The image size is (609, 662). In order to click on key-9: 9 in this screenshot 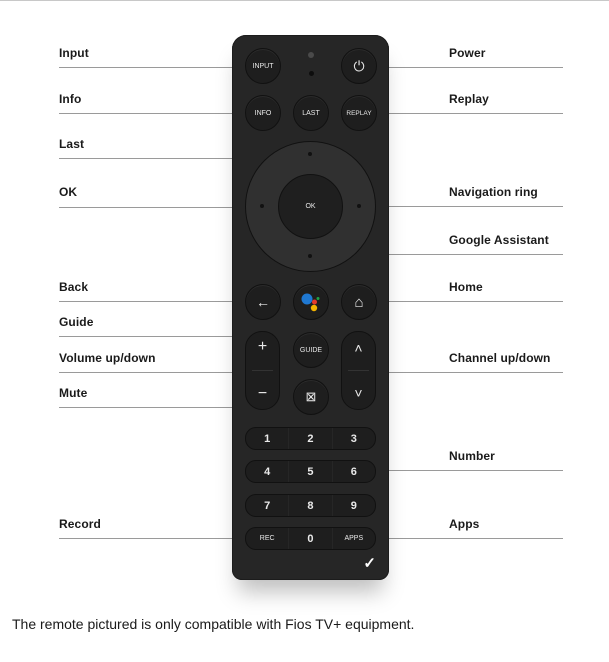, I will do `click(353, 505)`.